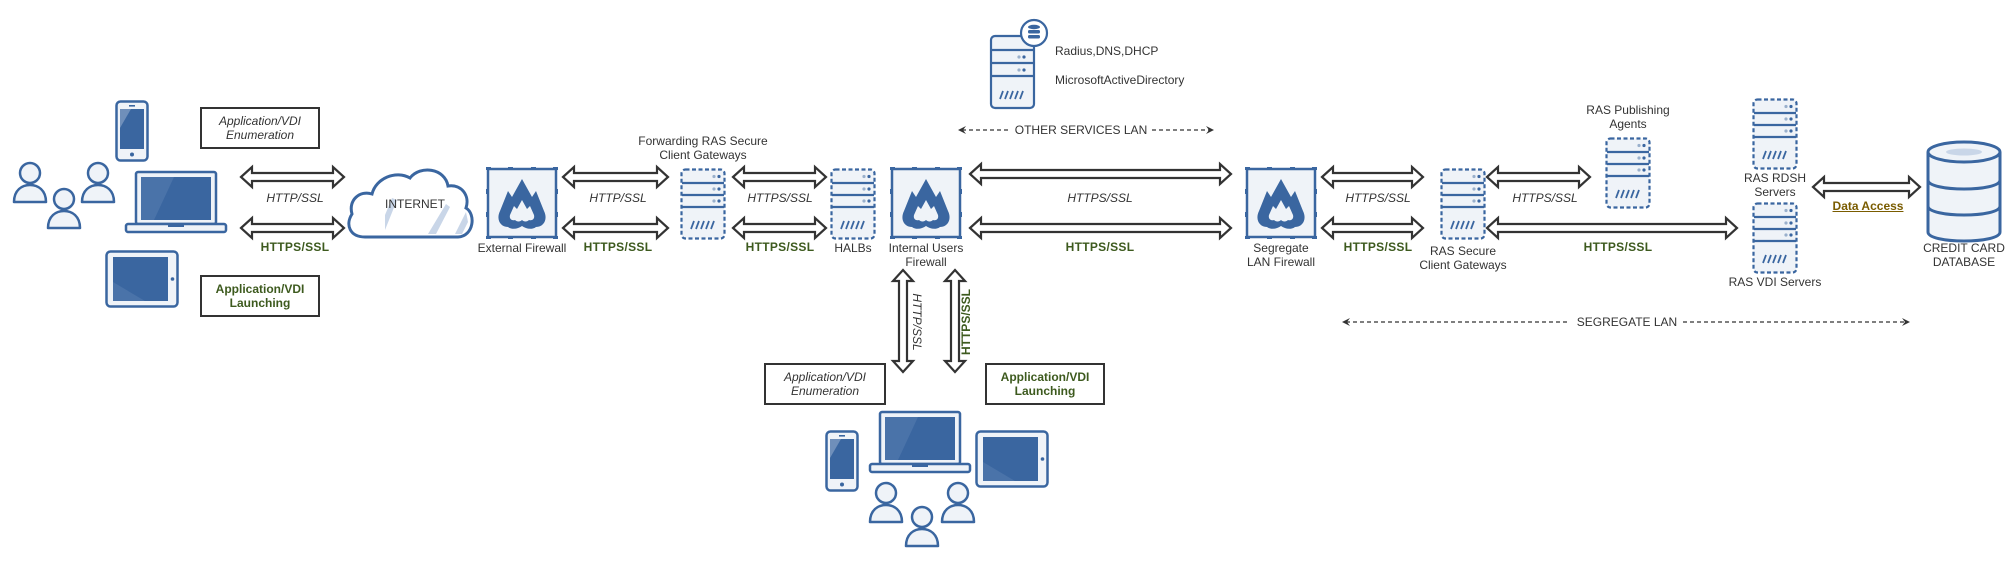  Describe the element at coordinates (1775, 134) in the screenshot. I see `rdsh-server-icon` at that location.